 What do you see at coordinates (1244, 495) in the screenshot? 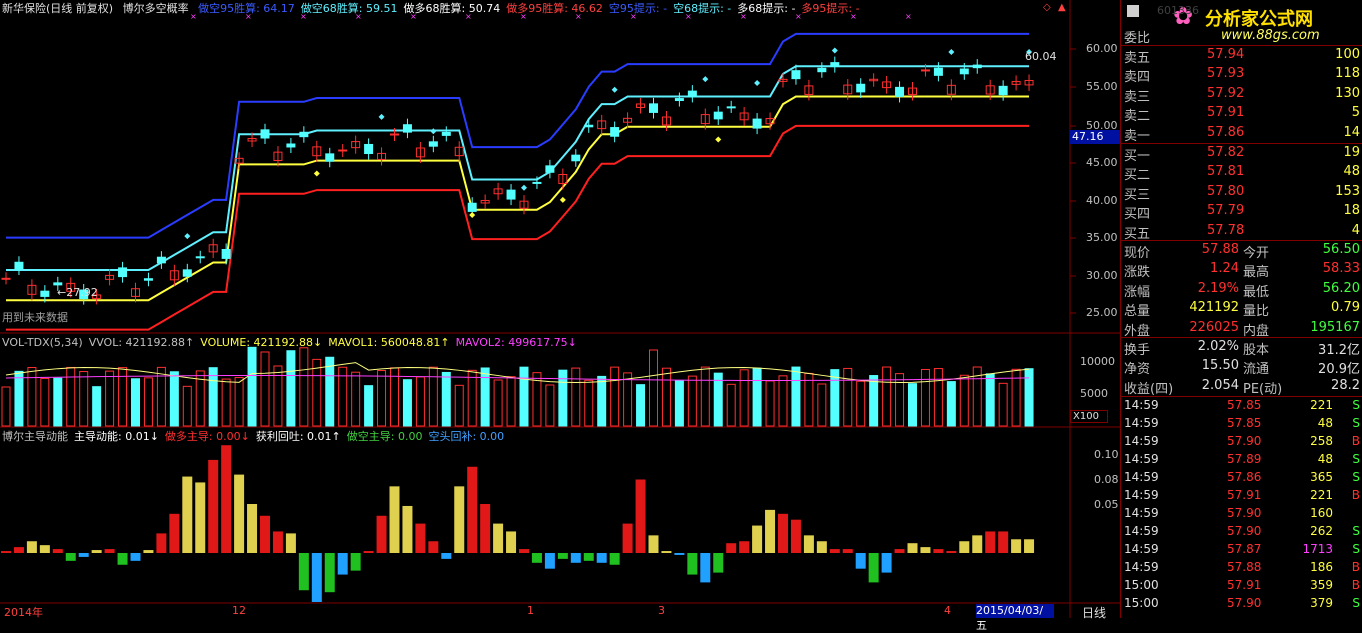
I see `tick-price: 57.91` at bounding box center [1244, 495].